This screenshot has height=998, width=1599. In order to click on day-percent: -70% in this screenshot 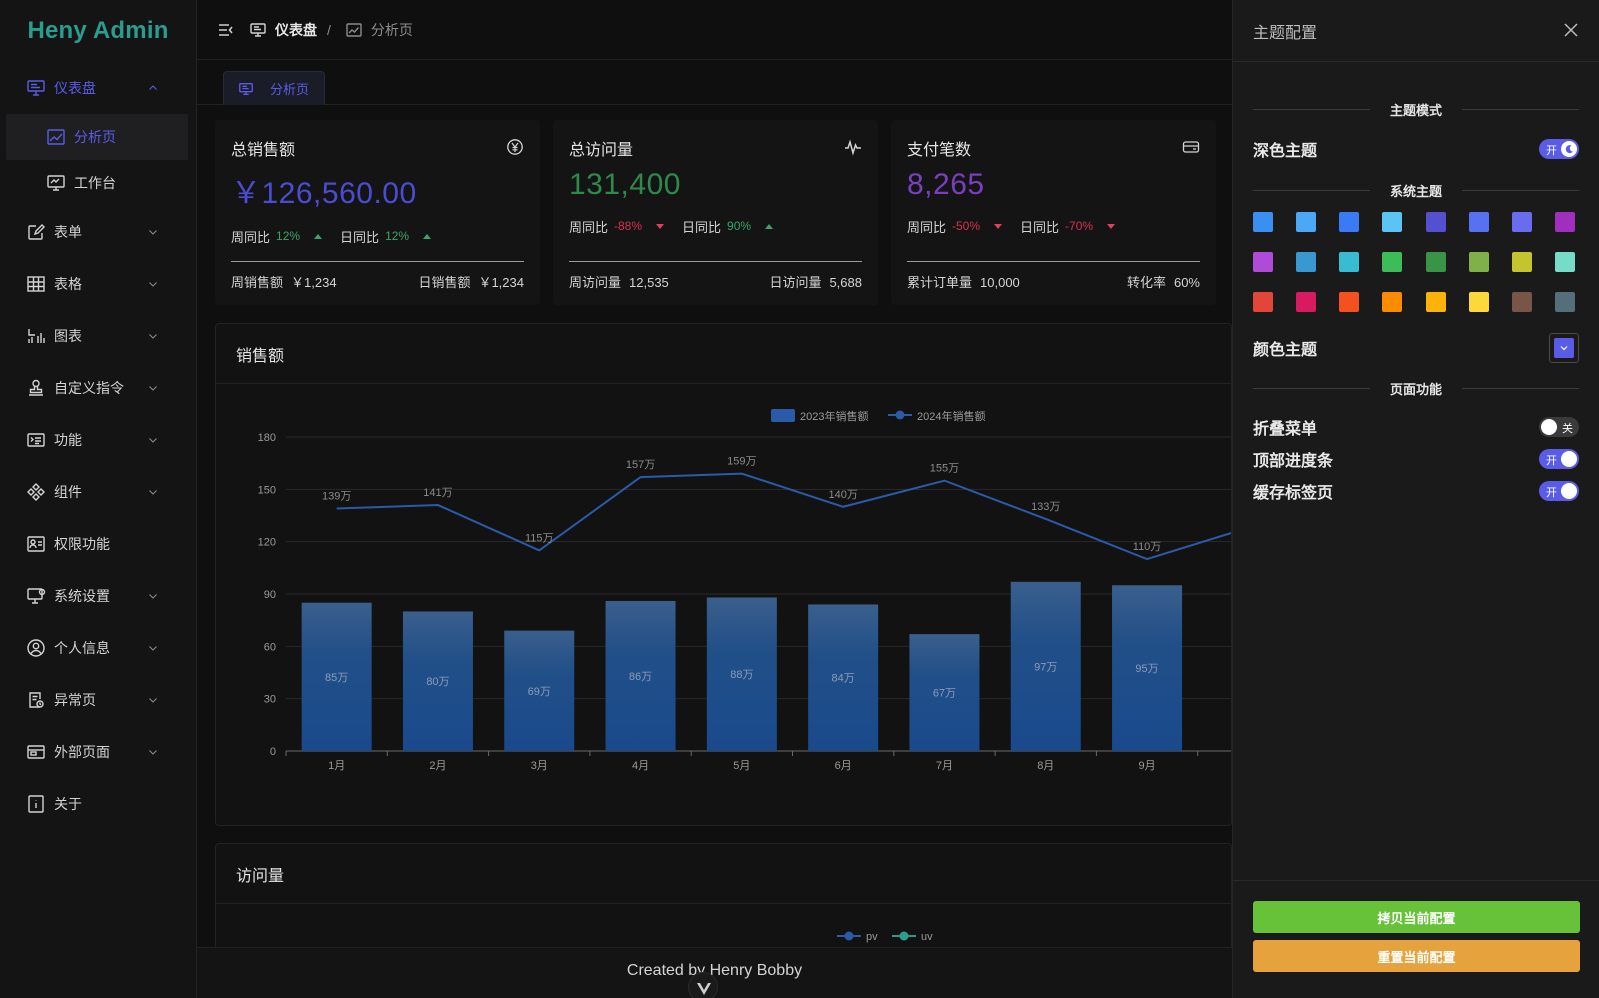, I will do `click(1079, 226)`.